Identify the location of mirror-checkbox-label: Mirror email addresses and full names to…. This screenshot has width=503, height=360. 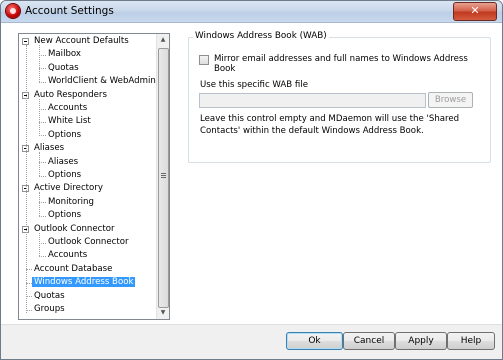
(352, 64).